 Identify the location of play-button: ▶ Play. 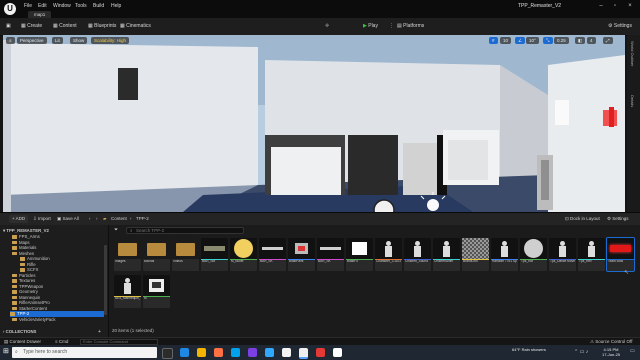
(370, 26).